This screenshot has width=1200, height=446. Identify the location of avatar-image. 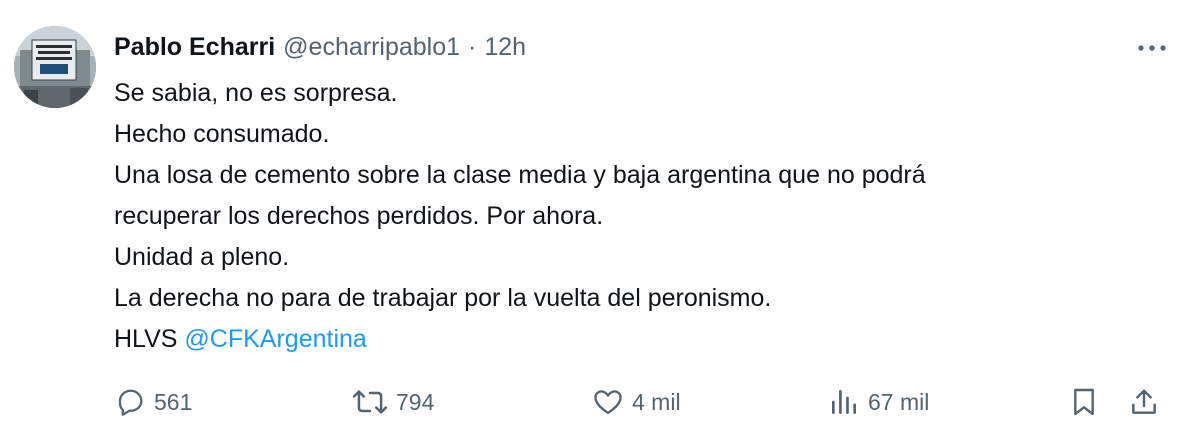
(55, 67).